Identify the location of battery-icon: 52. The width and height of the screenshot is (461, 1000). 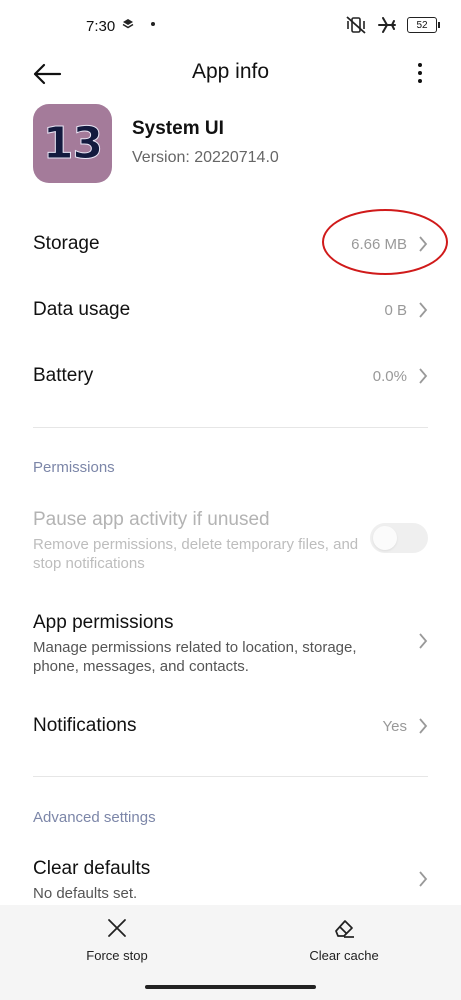
(423, 25).